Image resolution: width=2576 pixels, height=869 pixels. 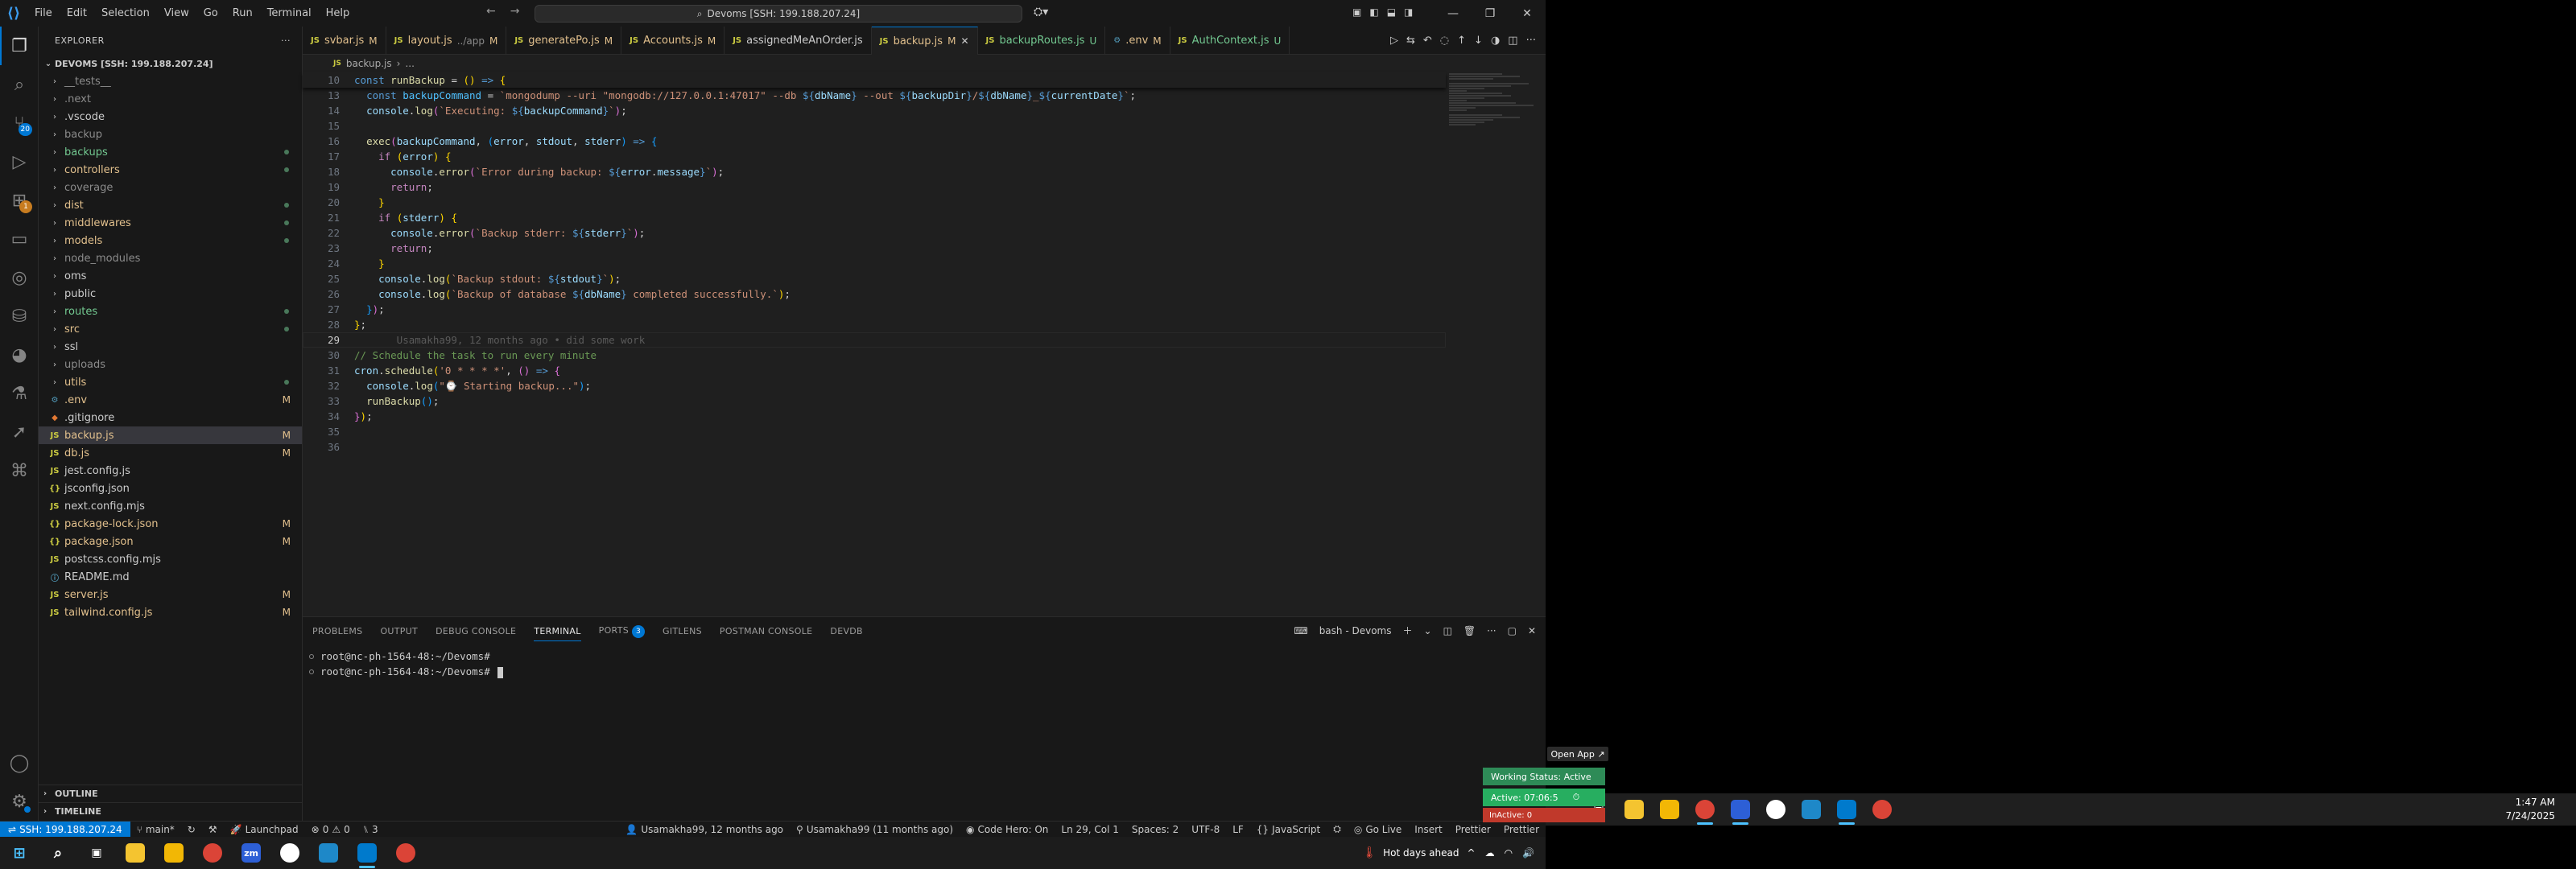 What do you see at coordinates (1776, 809) in the screenshot?
I see `taskbar2-app` at bounding box center [1776, 809].